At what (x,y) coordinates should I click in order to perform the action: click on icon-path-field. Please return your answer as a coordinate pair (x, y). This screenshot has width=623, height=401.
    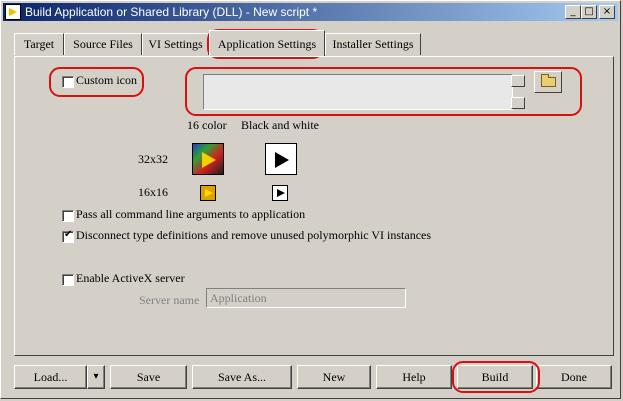
    Looking at the image, I should click on (358, 92).